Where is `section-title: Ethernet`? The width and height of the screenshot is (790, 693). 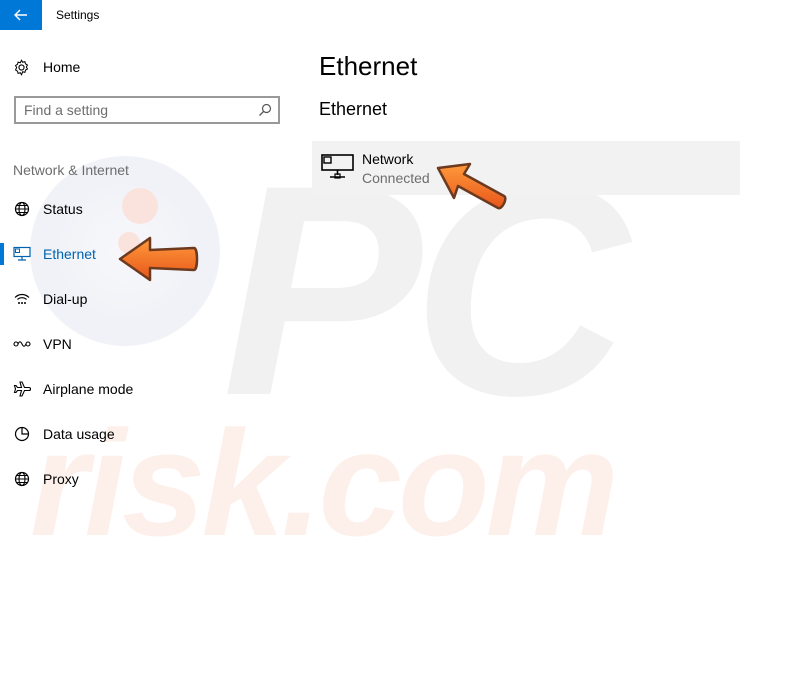 section-title: Ethernet is located at coordinates (353, 109).